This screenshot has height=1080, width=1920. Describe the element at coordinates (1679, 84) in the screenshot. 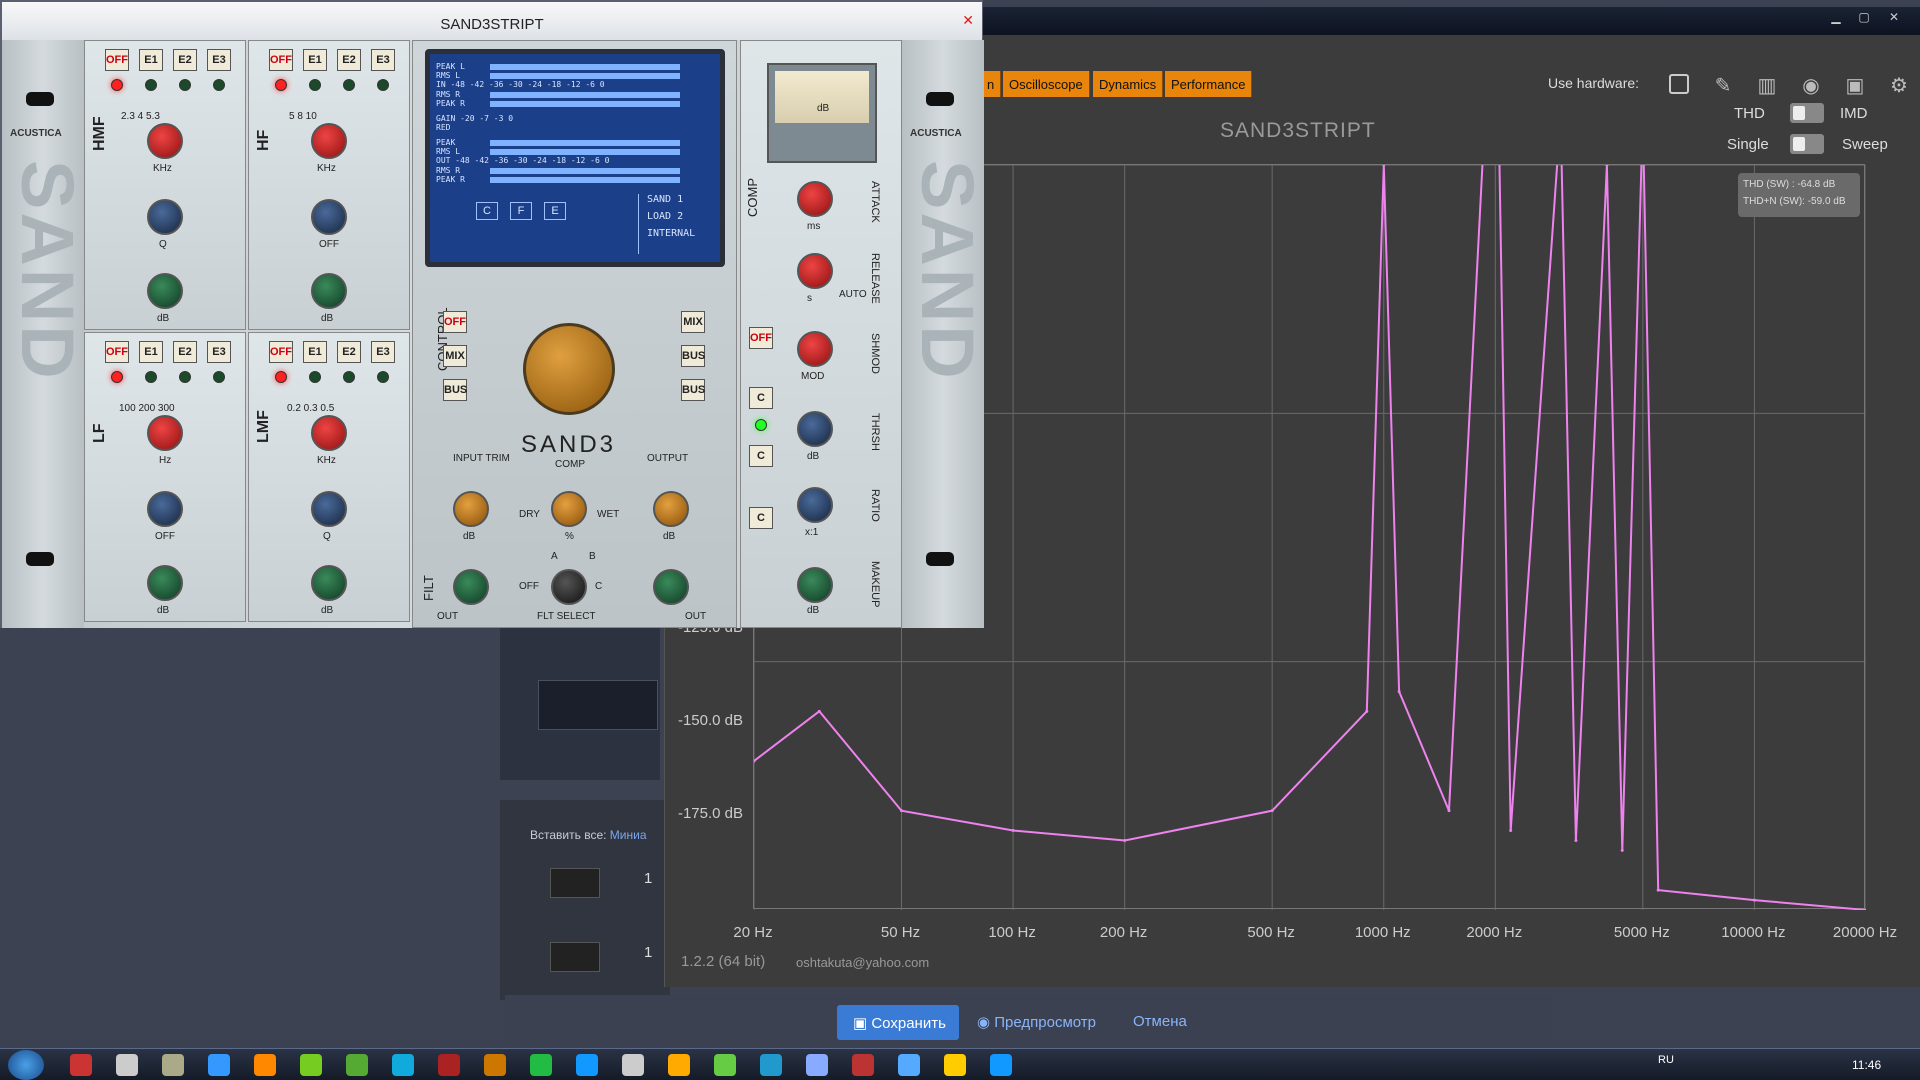

I see `use-hardware-checkbox` at that location.